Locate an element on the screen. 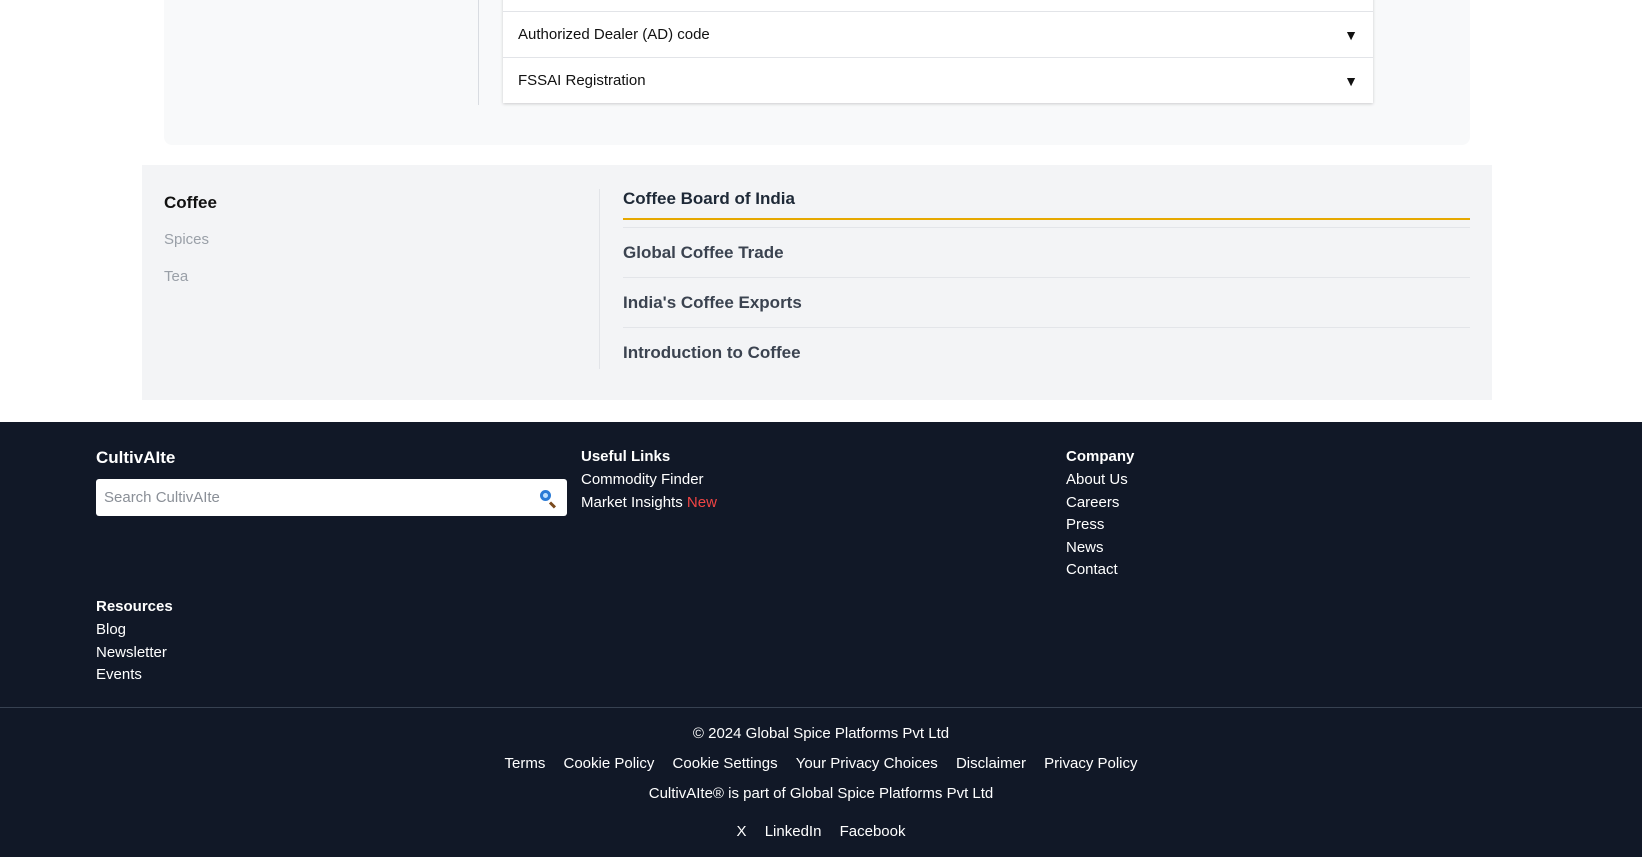  category-list: Coffee Spices Tea is located at coordinates (190, 249).